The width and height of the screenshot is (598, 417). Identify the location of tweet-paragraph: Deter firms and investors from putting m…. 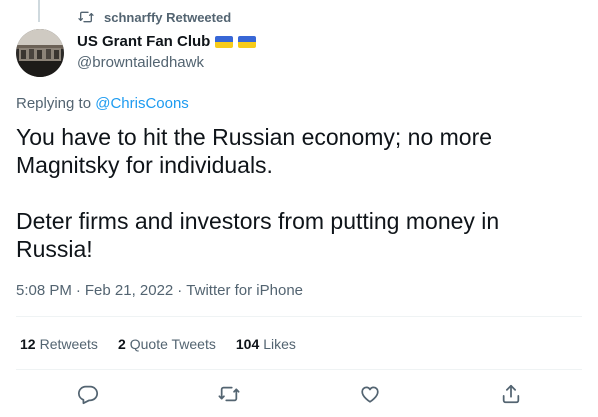
(258, 235).